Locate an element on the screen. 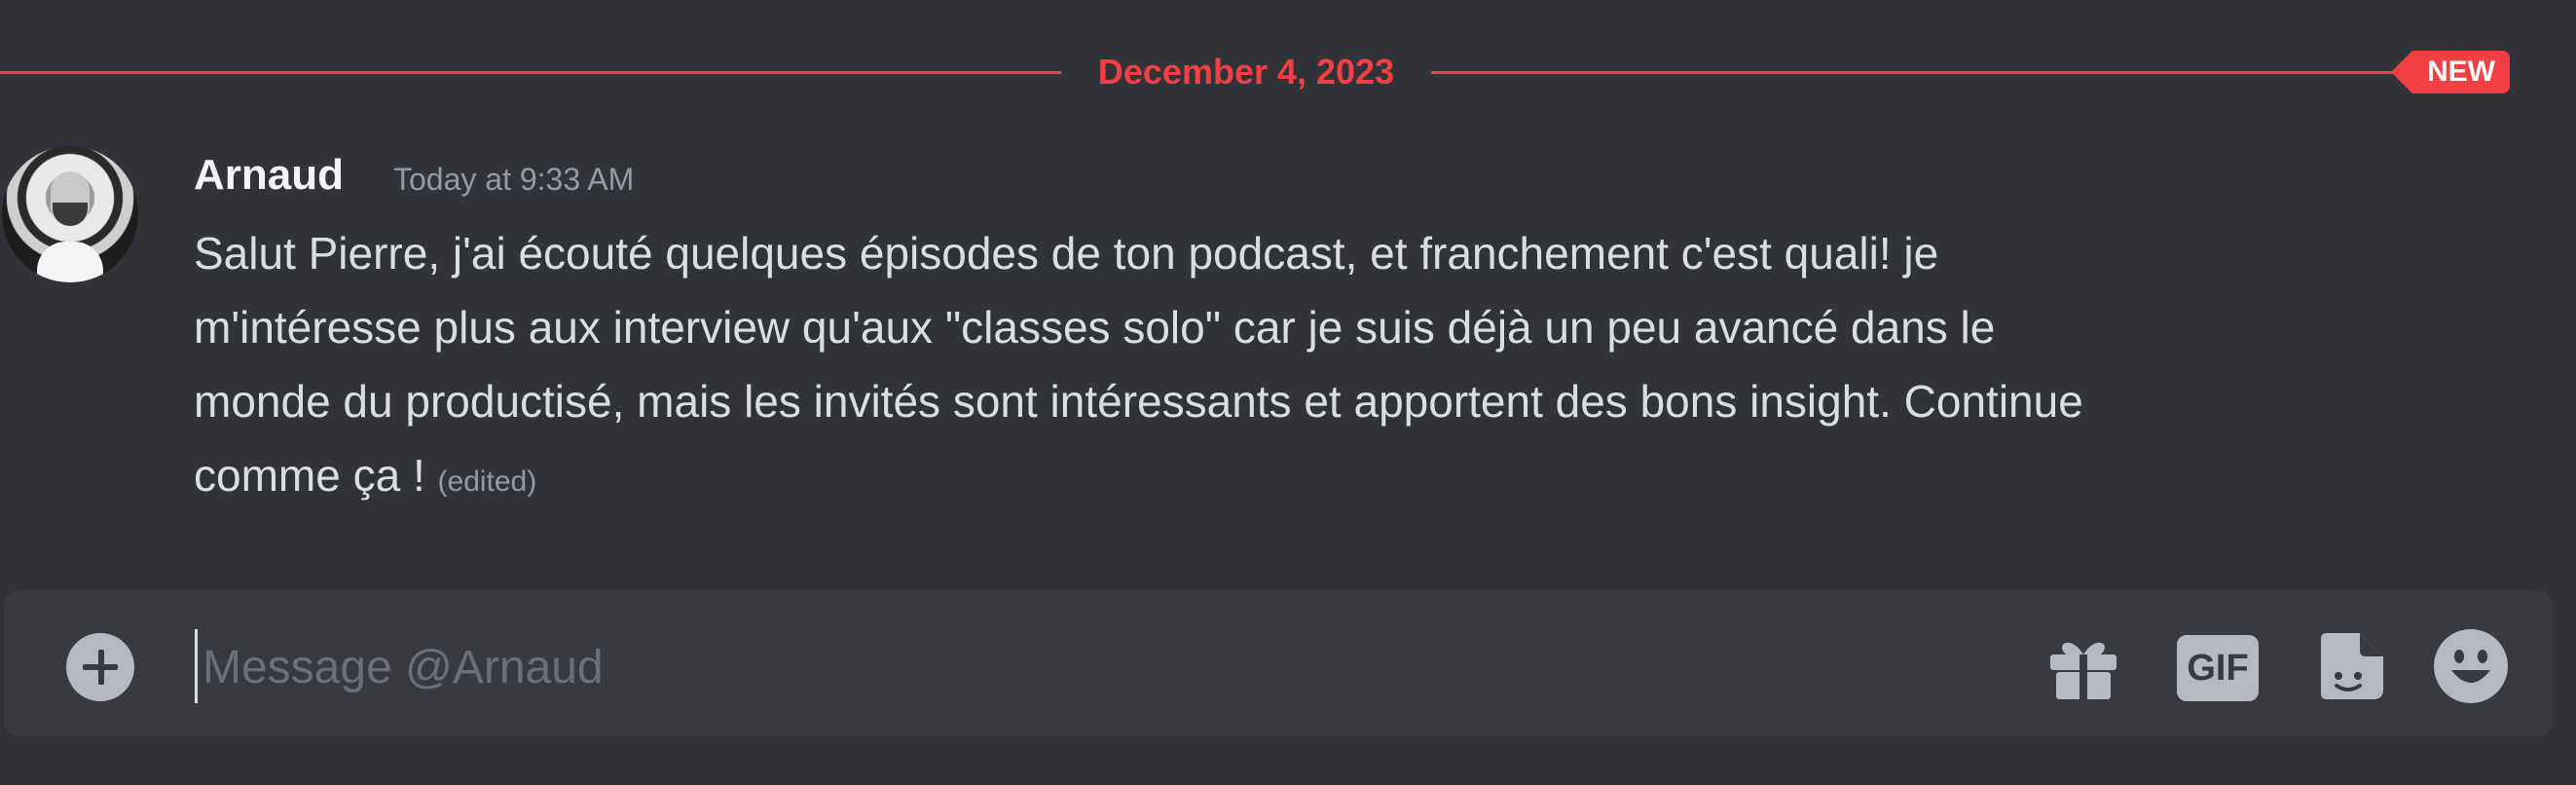 Image resolution: width=2576 pixels, height=785 pixels. divider-date: December 4, 2023 is located at coordinates (1246, 72).